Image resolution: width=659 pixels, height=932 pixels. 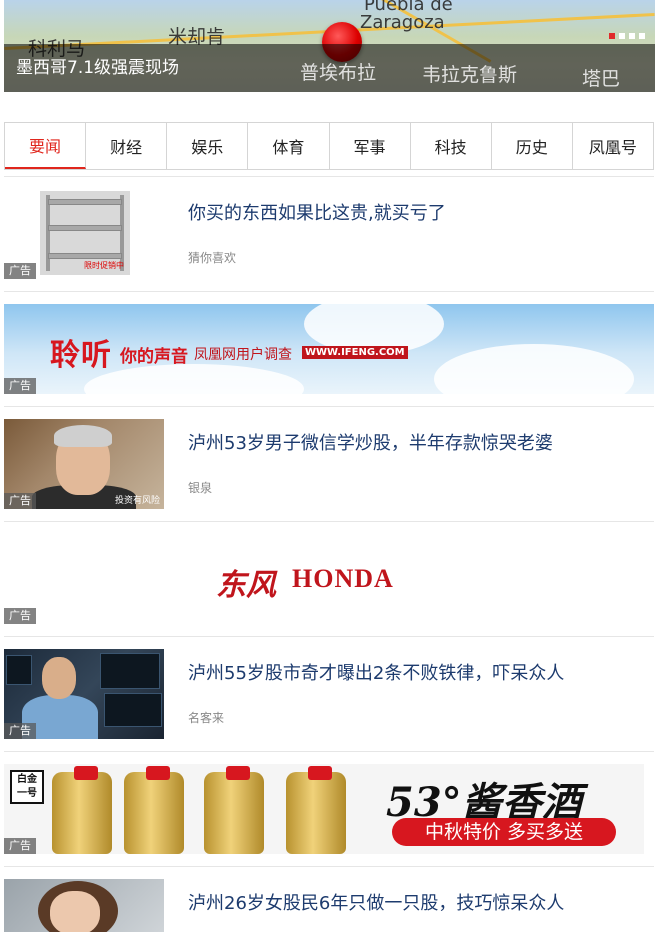 I want to click on ad-thumbnail: 投资有风险 广告, so click(x=84, y=464).